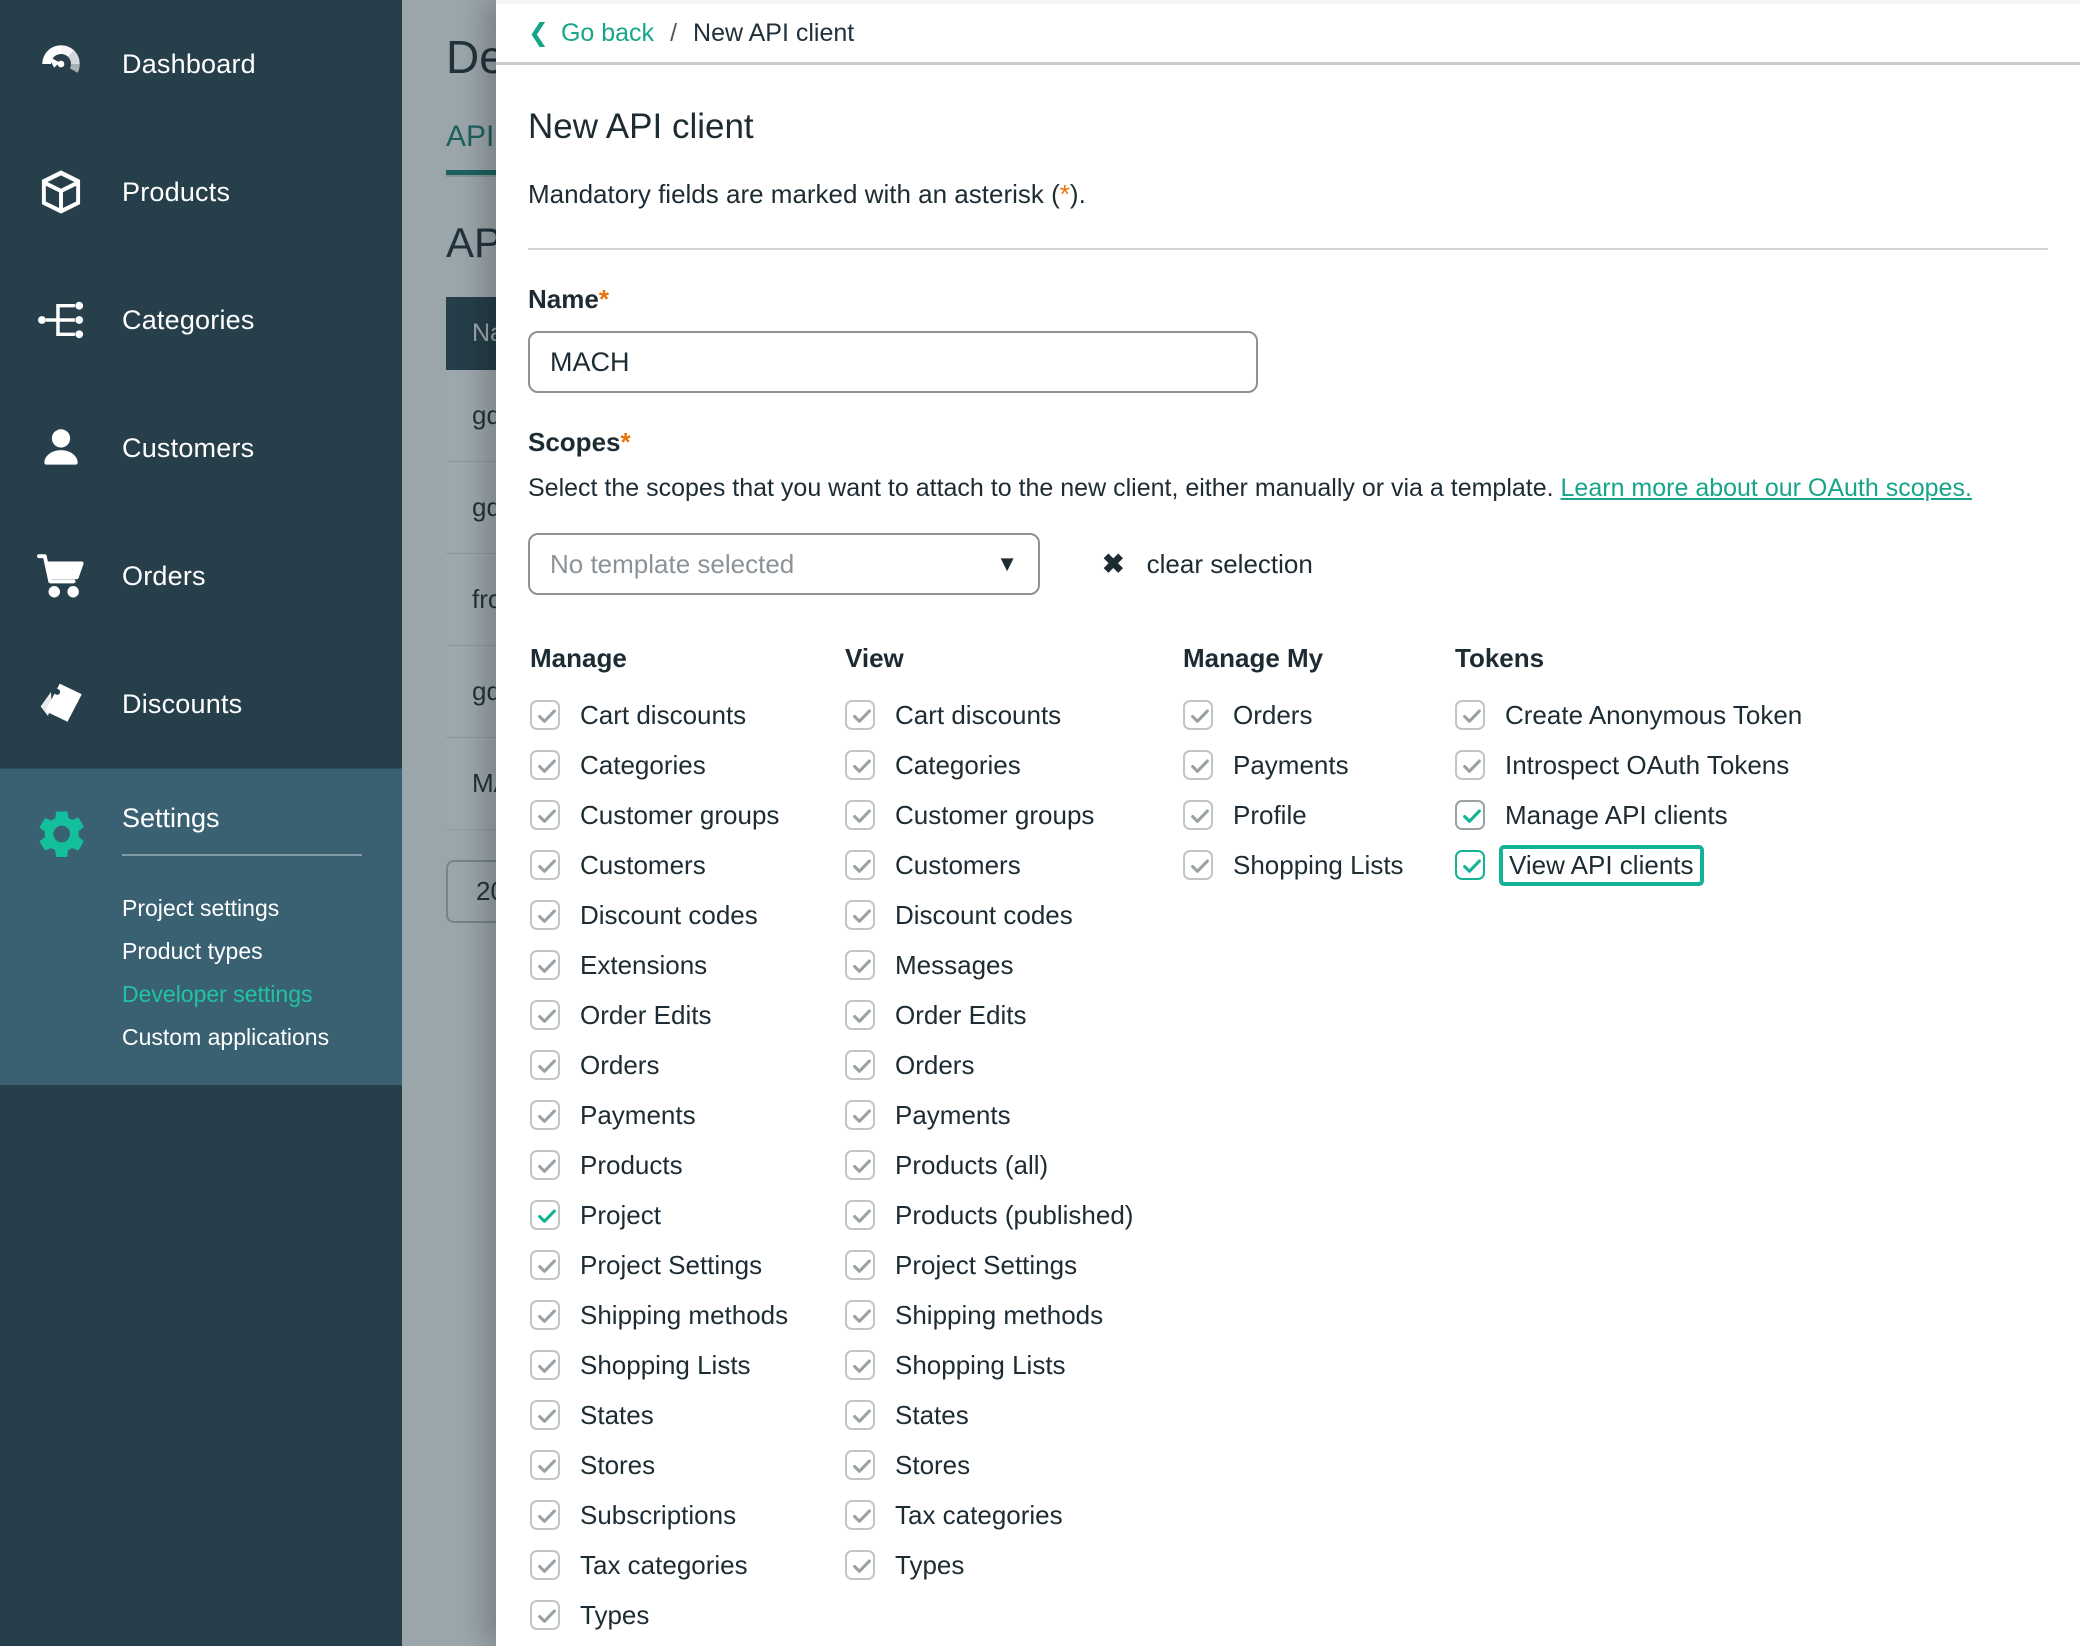 The image size is (2080, 1646). I want to click on sidebar-item-discounts: Discounts, so click(201, 704).